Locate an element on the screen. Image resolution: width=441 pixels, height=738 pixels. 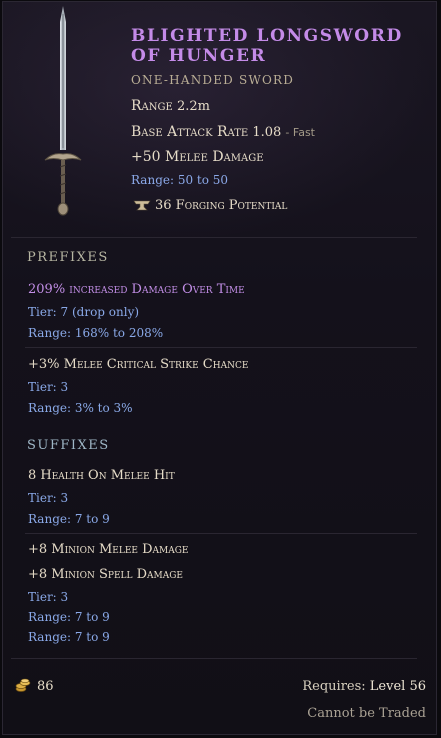
attack-rate-speed: - Fast is located at coordinates (300, 132).